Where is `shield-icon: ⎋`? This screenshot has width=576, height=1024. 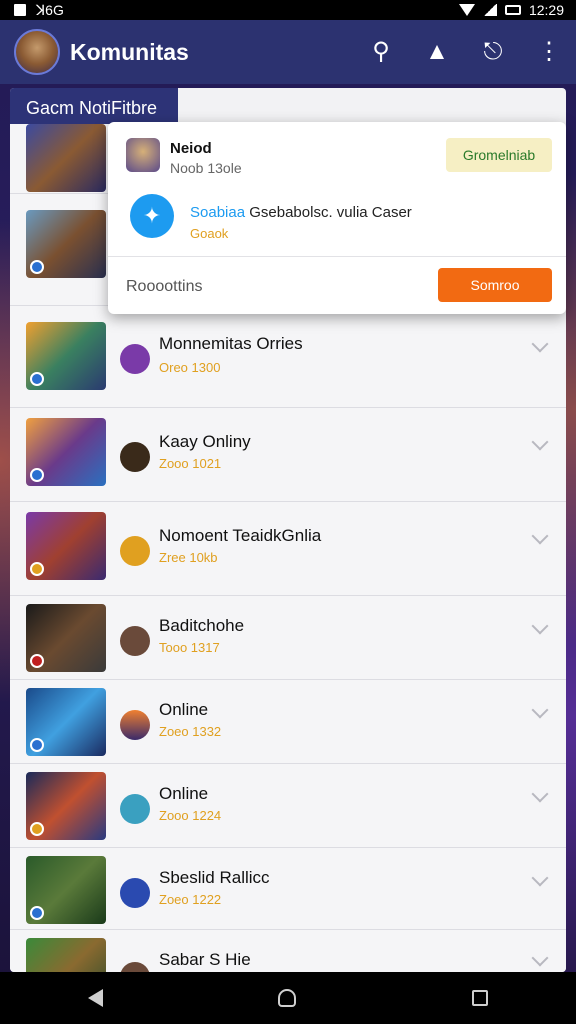
shield-icon: ⎋ is located at coordinates (493, 52).